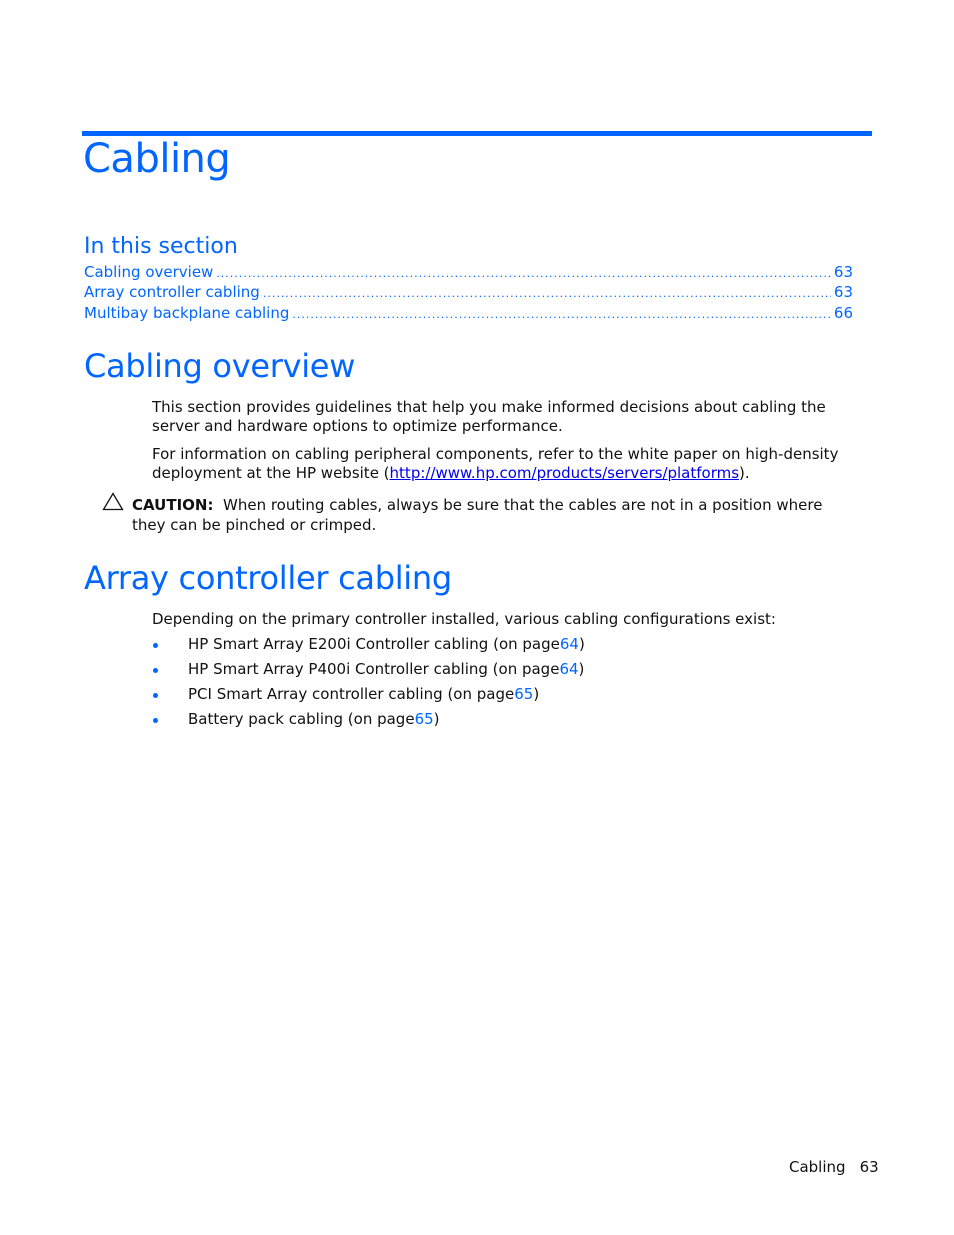  What do you see at coordinates (817, 1167) in the screenshot?
I see `footer-section: Cabling` at bounding box center [817, 1167].